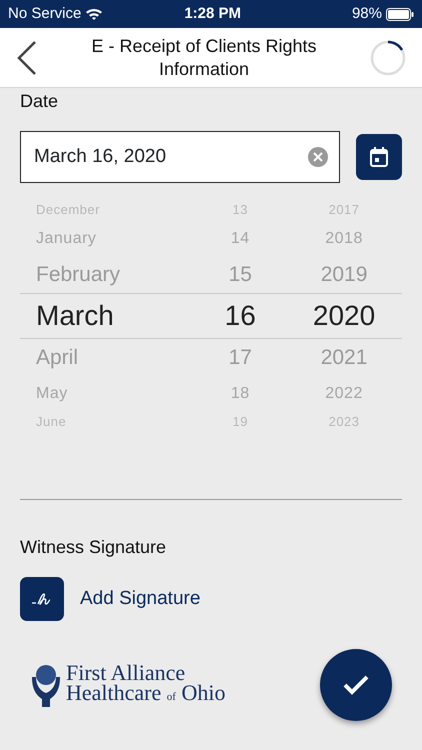 The image size is (422, 750). What do you see at coordinates (75, 315) in the screenshot?
I see `picker-month: March` at bounding box center [75, 315].